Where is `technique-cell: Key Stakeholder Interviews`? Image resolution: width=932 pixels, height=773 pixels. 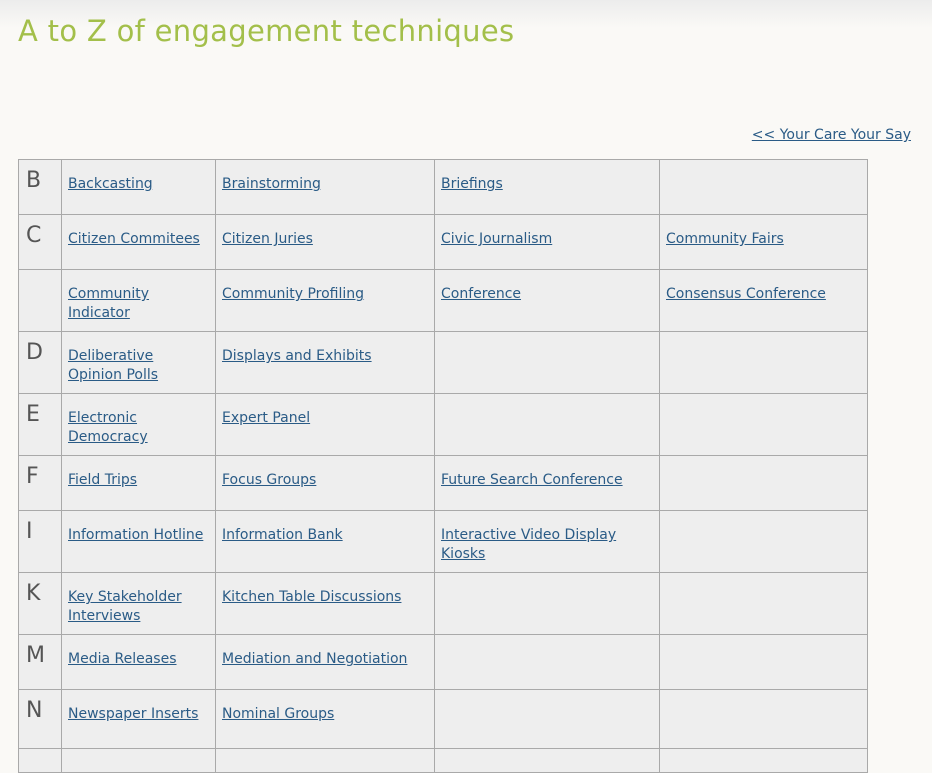 technique-cell: Key Stakeholder Interviews is located at coordinates (138, 603).